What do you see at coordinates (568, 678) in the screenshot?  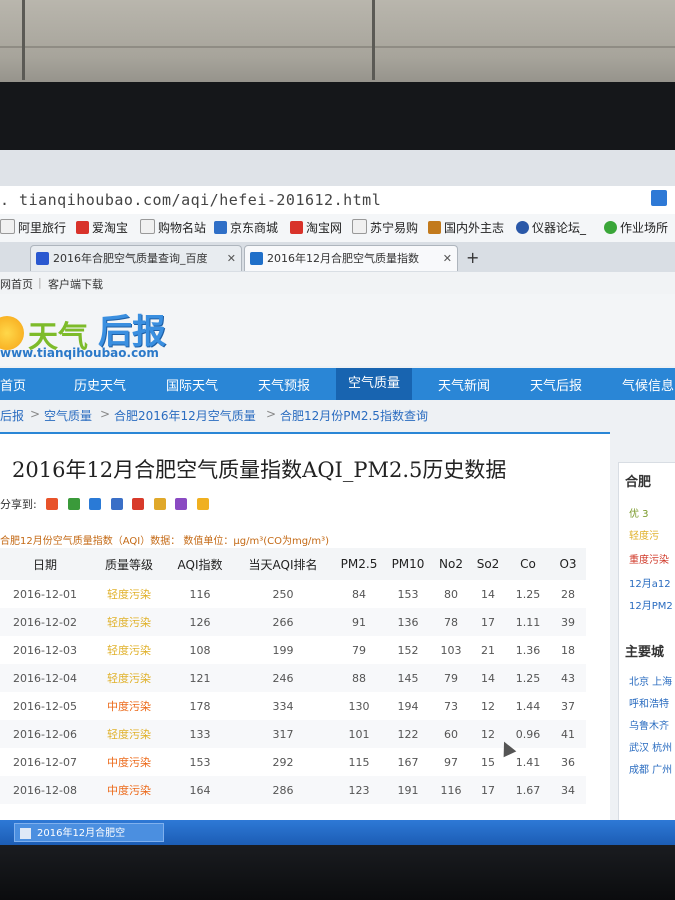 I see `cell-o3: 43` at bounding box center [568, 678].